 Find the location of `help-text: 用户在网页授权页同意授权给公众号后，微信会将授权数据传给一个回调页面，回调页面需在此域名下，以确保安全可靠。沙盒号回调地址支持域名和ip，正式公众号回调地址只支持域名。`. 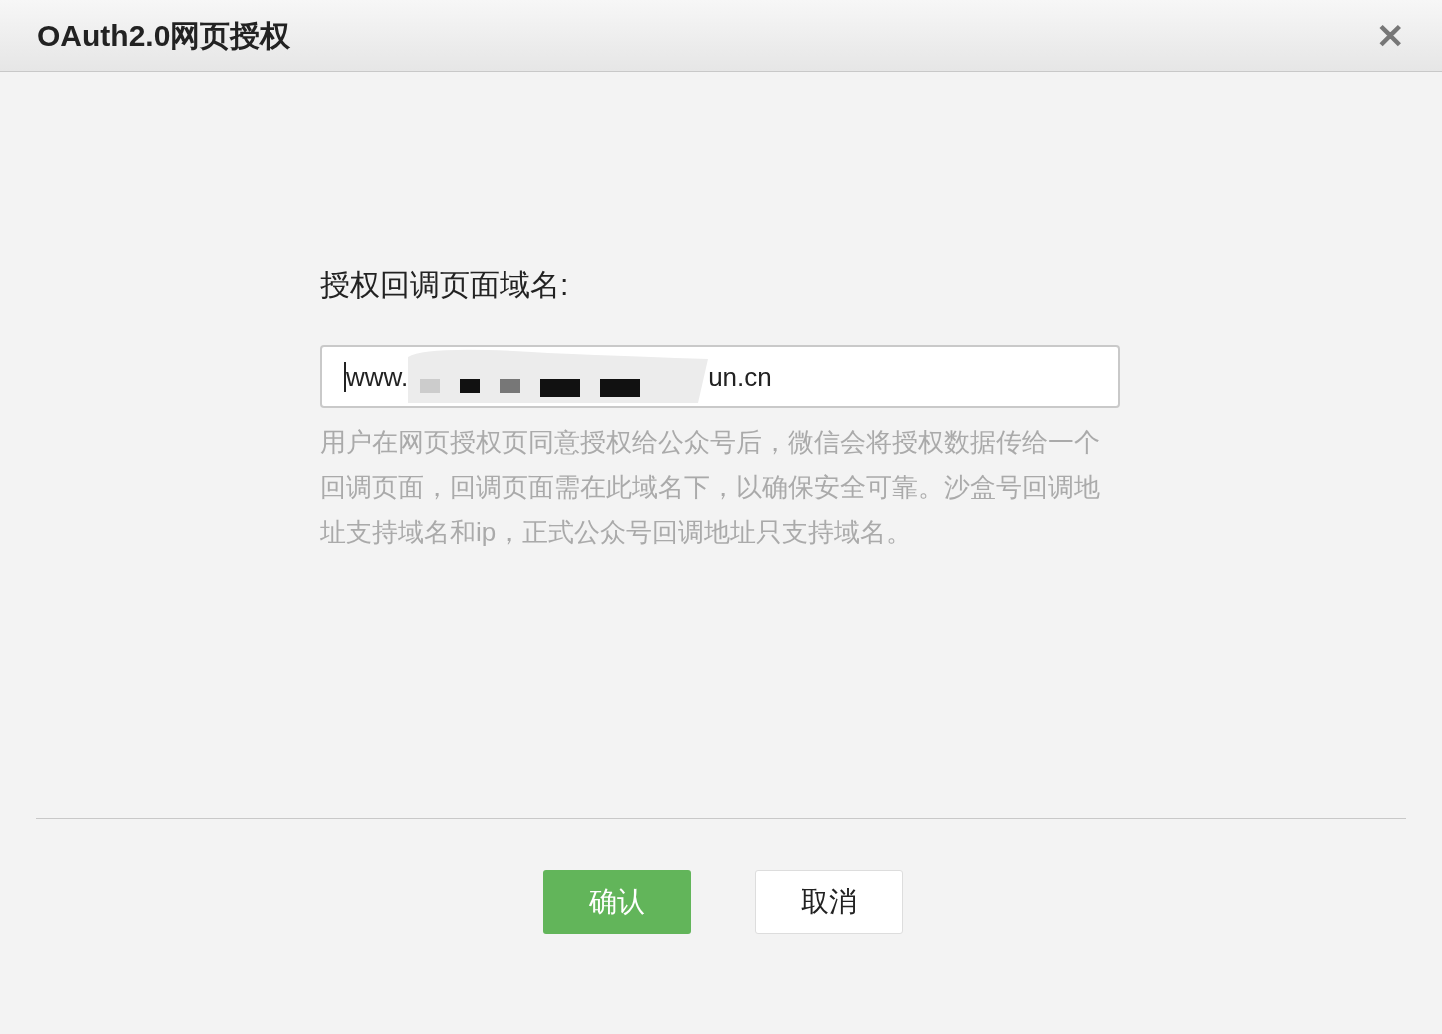

help-text: 用户在网页授权页同意授权给公众号后，微信会将授权数据传给一个回调页面，回调页面需在此域名下，以确保安全可靠。沙盒号回调地址支持域名和ip，正式公众号回调地址只支持域名。 is located at coordinates (710, 487).